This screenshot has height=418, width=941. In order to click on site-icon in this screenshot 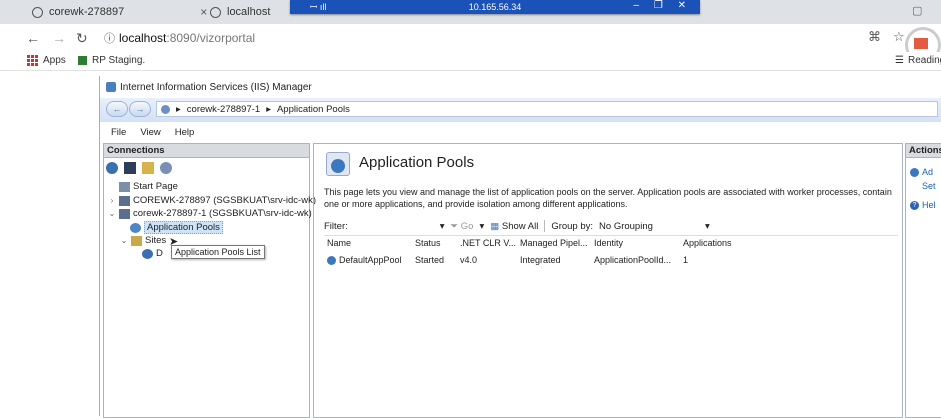, I will do `click(147, 253)`.